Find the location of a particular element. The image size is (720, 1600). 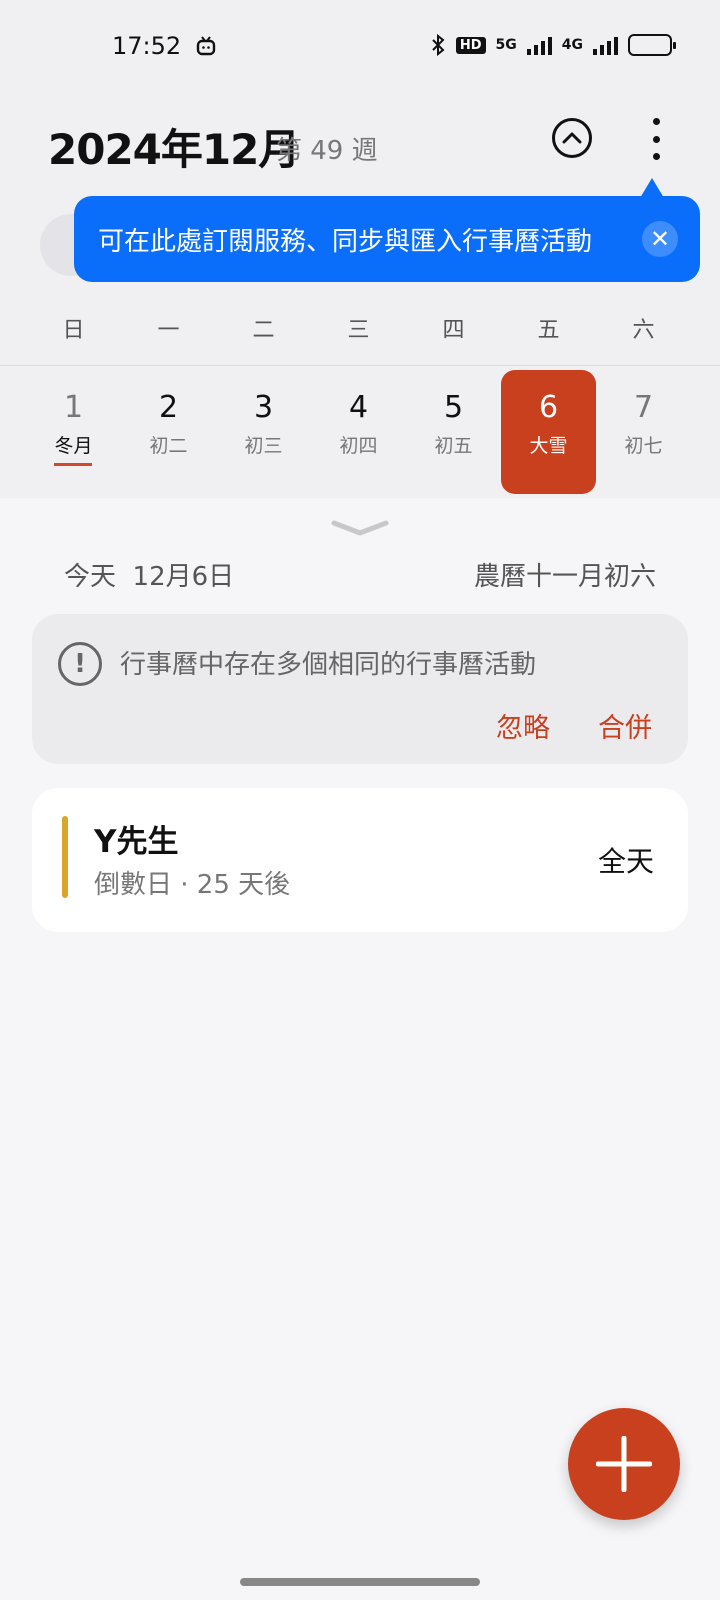

day-lunar-label: 初二 is located at coordinates (168, 446).